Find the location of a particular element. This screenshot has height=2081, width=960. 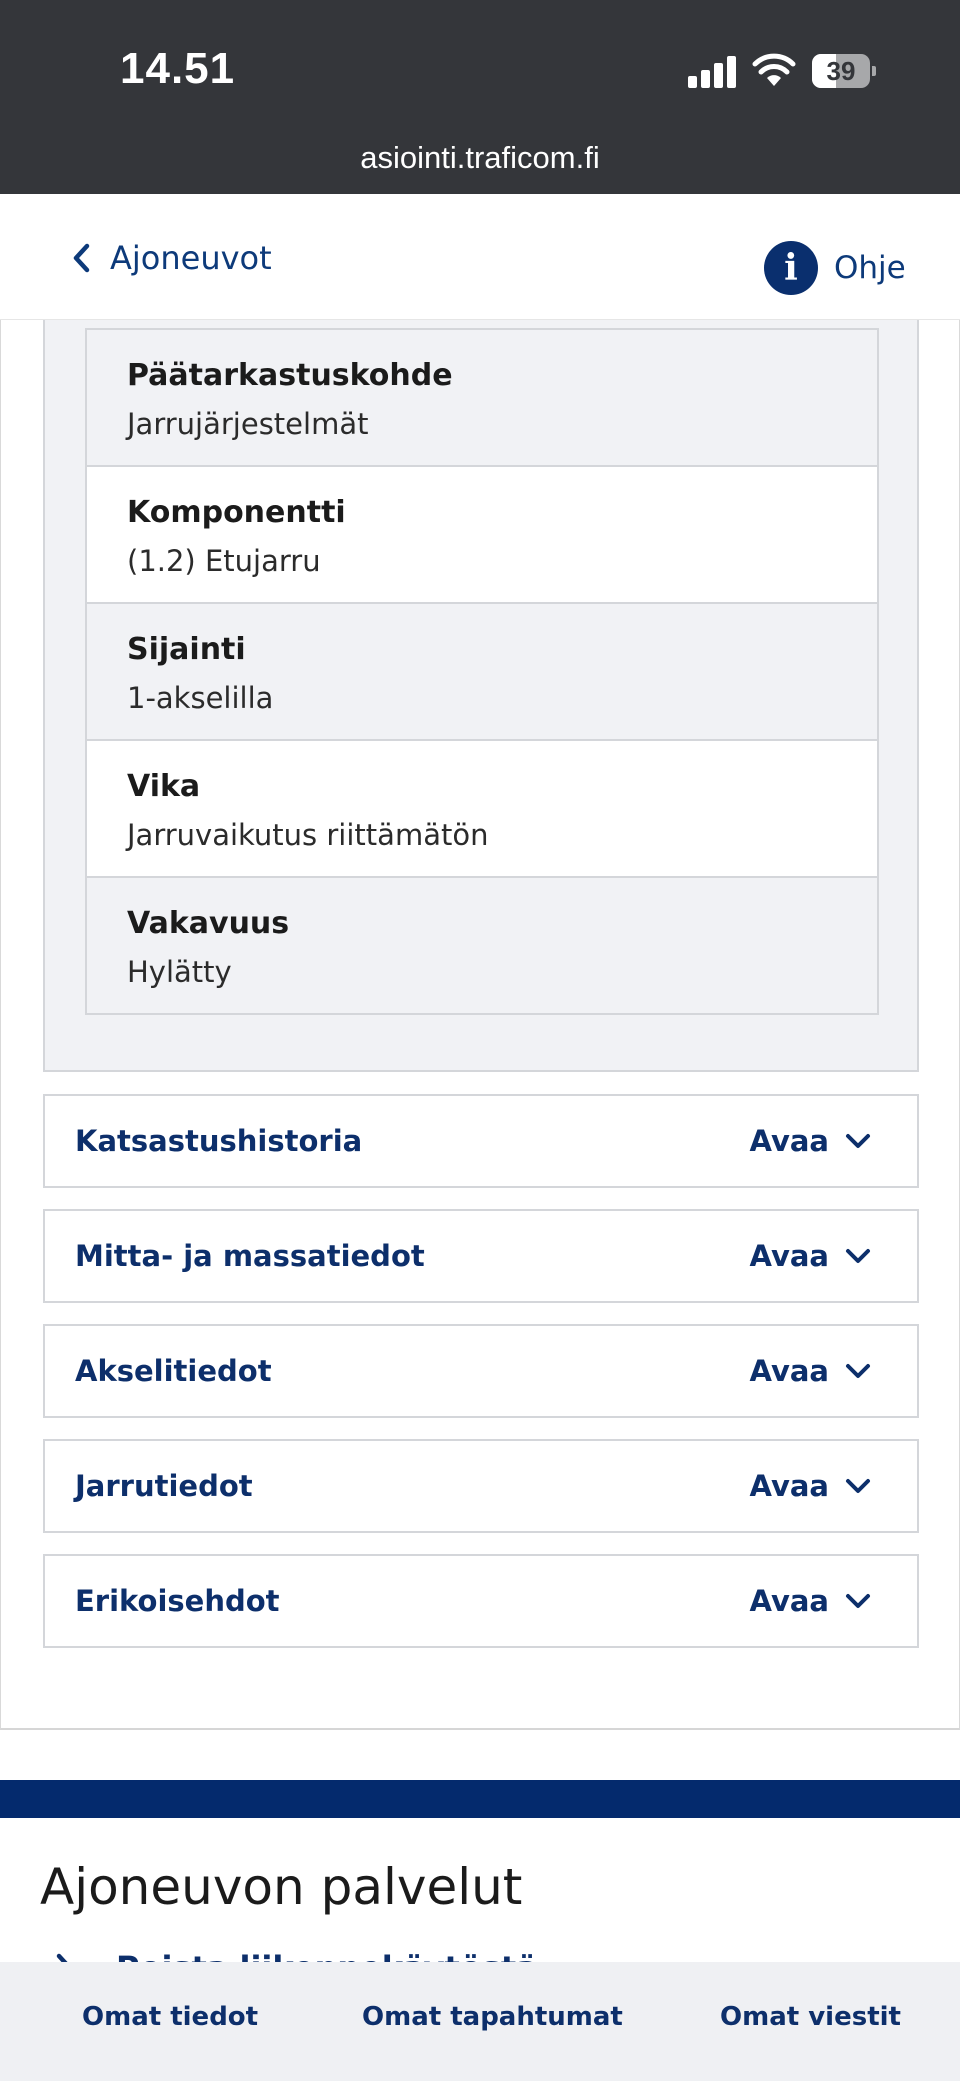

status-time: 14.51 is located at coordinates (178, 68).